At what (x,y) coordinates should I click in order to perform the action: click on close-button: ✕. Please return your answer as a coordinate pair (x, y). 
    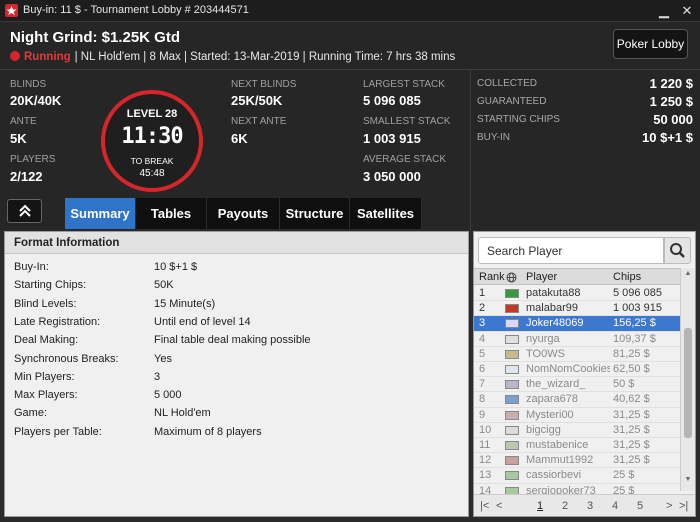
    Looking at the image, I should click on (687, 11).